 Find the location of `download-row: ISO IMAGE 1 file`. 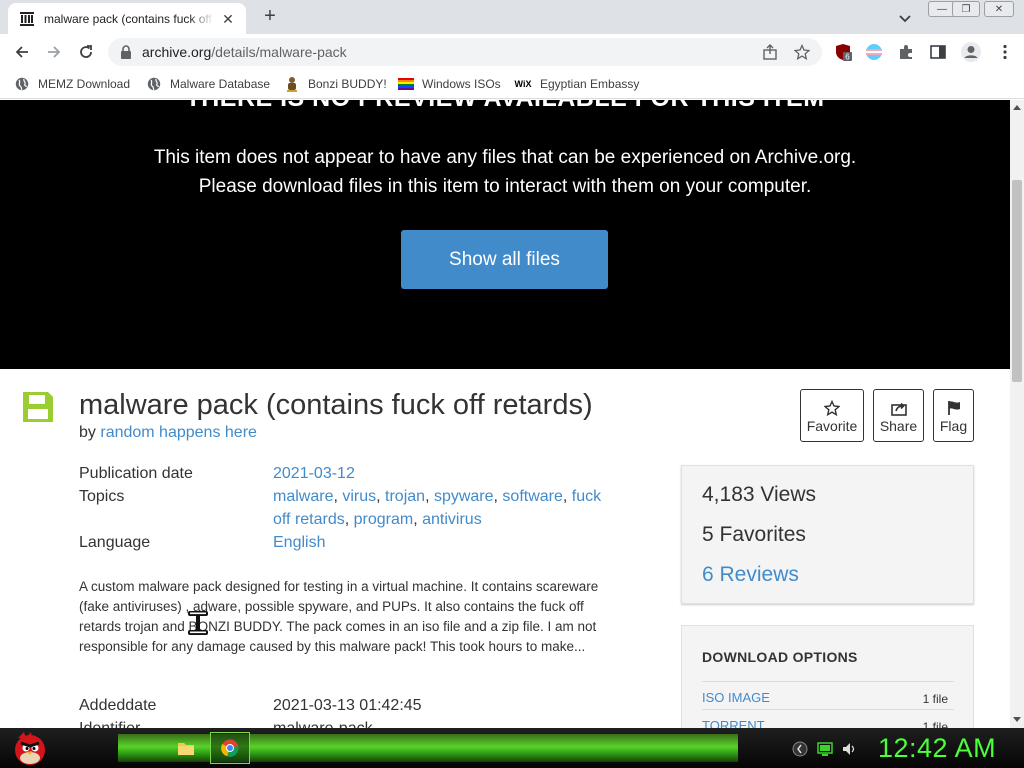

download-row: ISO IMAGE 1 file is located at coordinates (828, 695).